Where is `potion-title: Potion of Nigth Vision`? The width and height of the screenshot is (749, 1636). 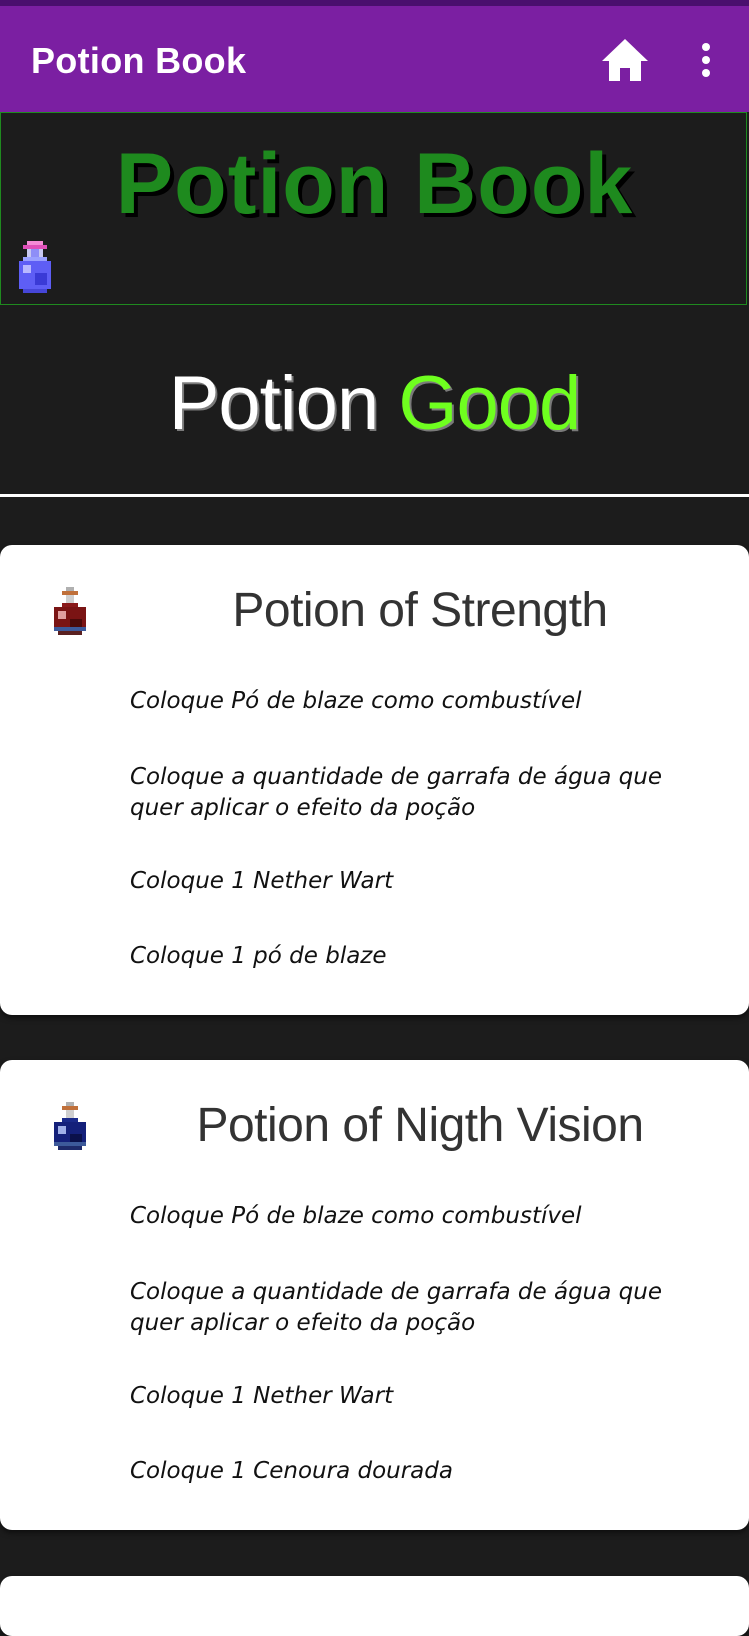
potion-title: Potion of Nigth Vision is located at coordinates (420, 1125).